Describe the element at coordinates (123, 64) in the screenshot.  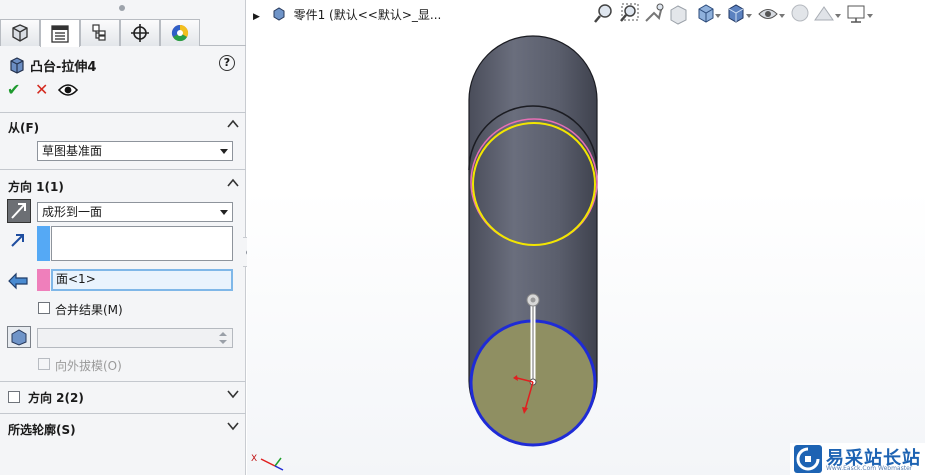
I see `feature-title-row: 凸台-拉伸4 ?` at that location.